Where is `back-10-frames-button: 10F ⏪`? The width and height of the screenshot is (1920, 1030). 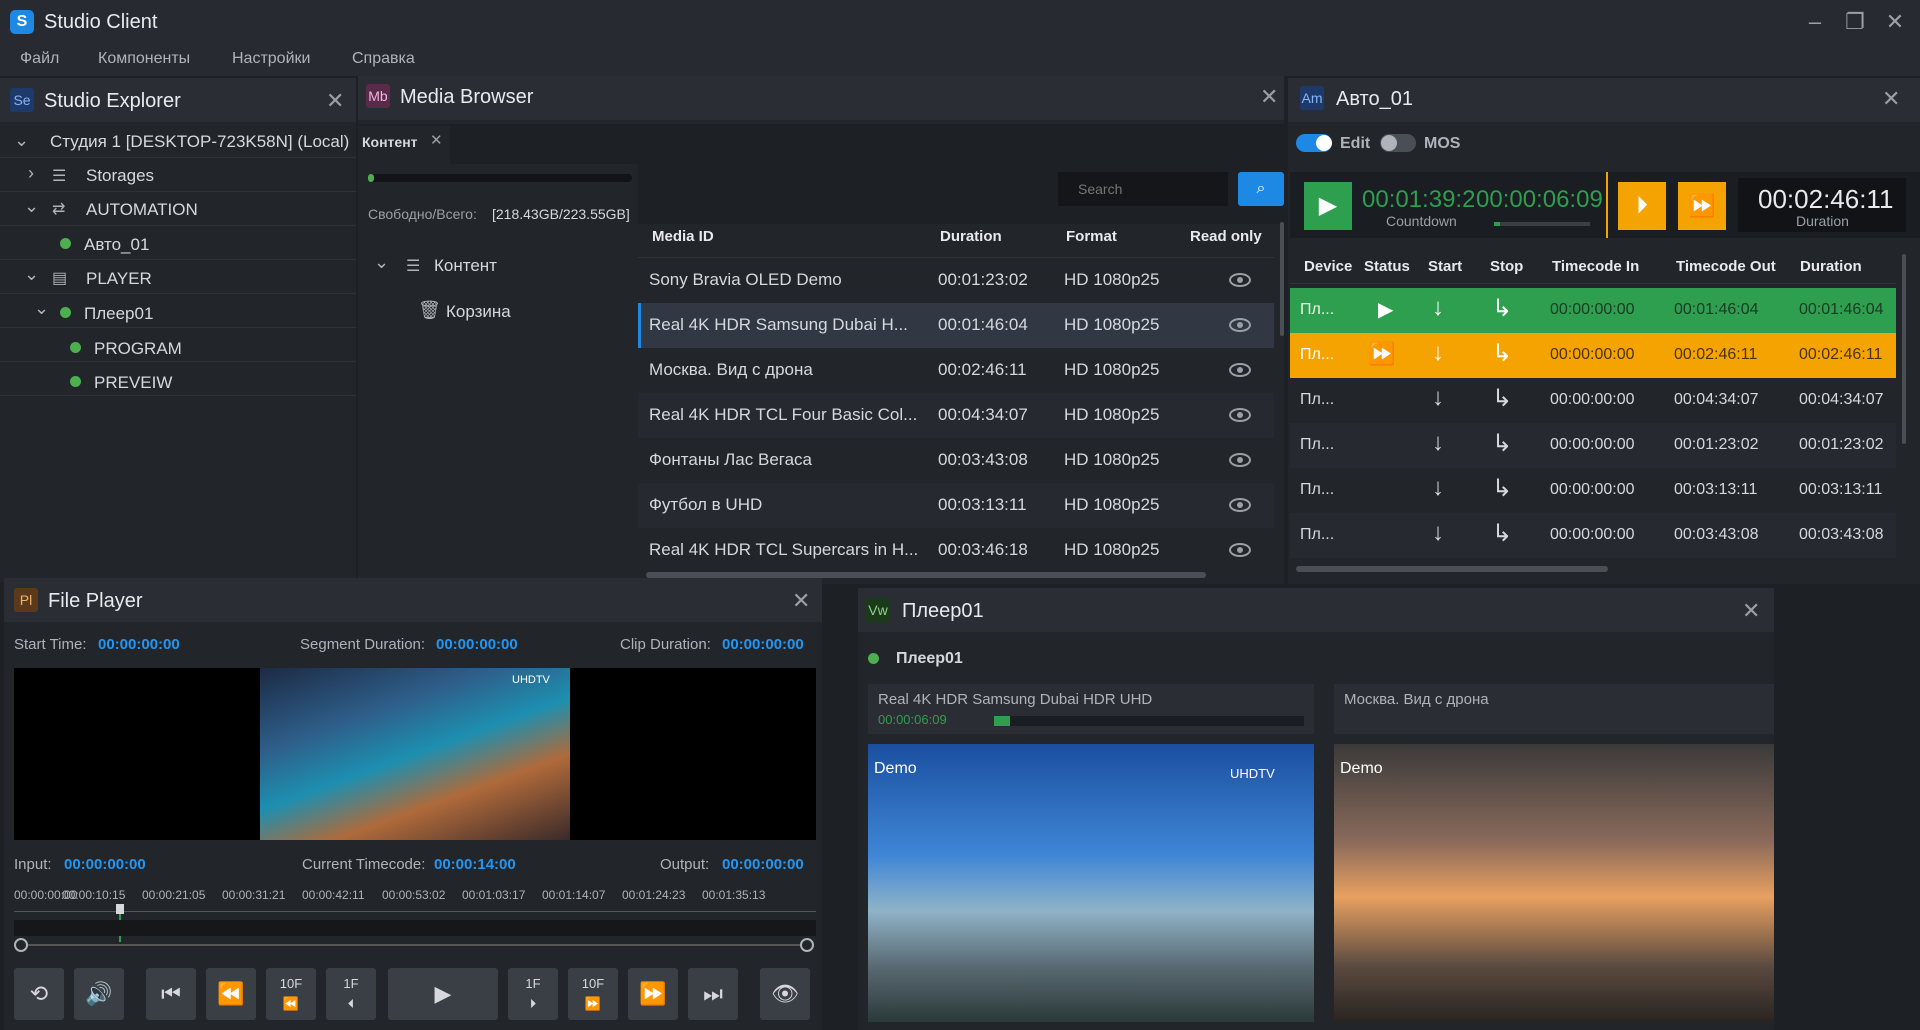
back-10-frames-button: 10F ⏪ is located at coordinates (291, 994).